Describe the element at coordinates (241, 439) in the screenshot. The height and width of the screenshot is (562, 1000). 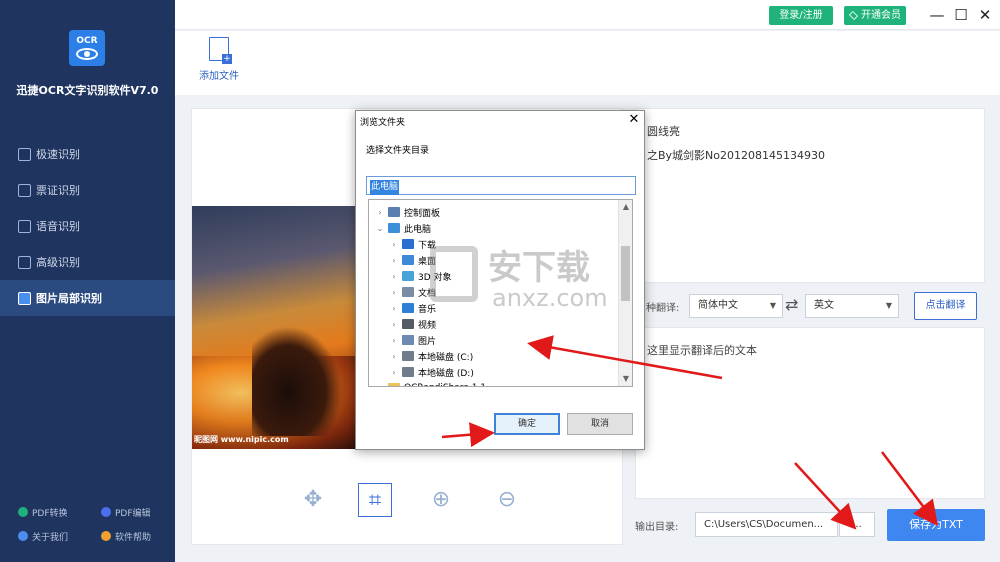
I see `image-credit: 昵图网 www.nipic.com` at that location.